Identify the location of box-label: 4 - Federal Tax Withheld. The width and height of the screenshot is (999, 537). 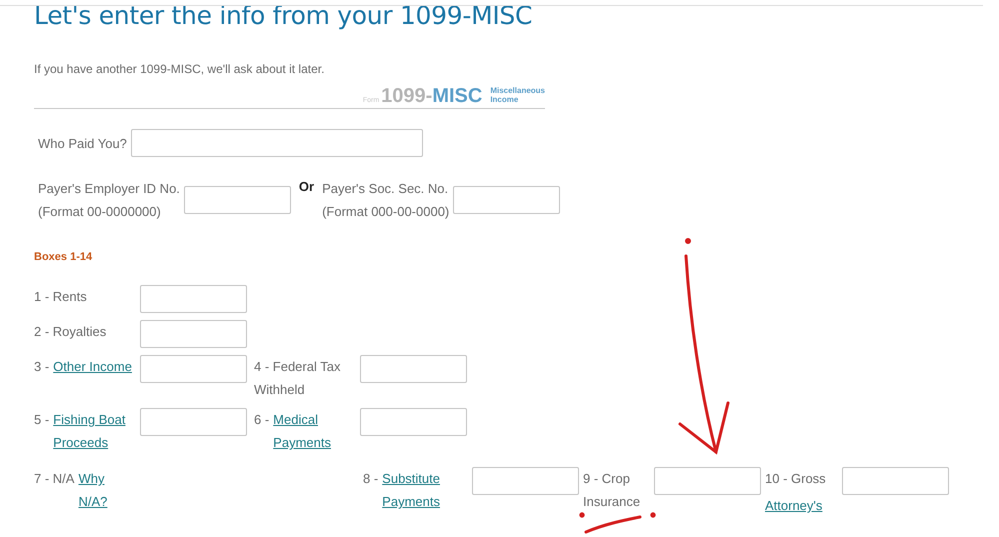
(298, 378).